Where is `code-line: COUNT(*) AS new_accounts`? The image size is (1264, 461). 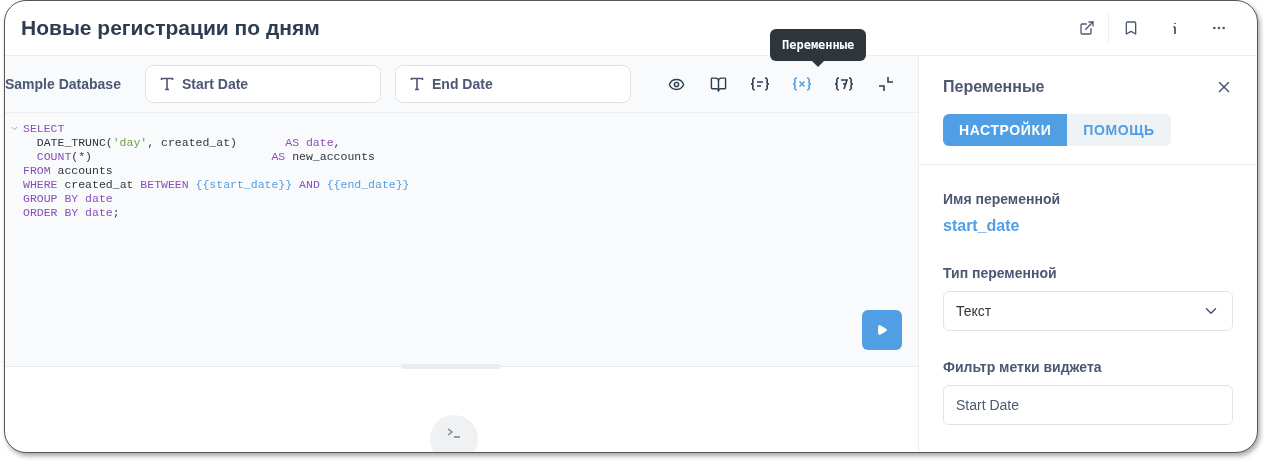 code-line: COUNT(*) AS new_accounts is located at coordinates (205, 156).